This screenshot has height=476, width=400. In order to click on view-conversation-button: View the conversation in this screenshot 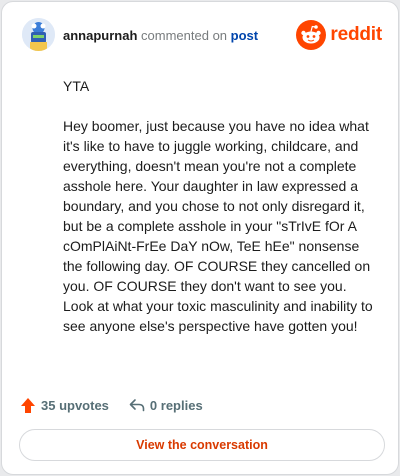, I will do `click(202, 445)`.